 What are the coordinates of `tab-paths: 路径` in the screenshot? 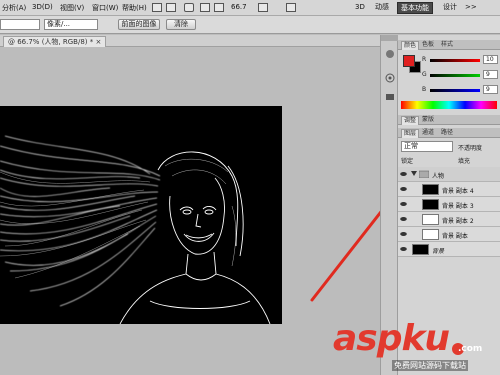 It's located at (447, 133).